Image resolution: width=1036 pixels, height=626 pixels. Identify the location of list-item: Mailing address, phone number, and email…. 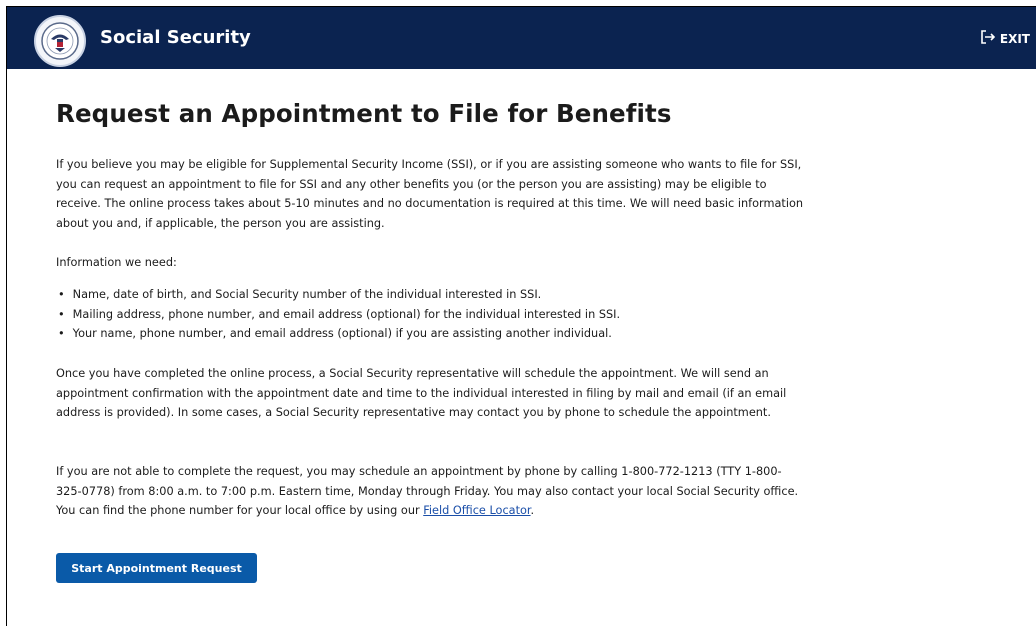
(338, 315).